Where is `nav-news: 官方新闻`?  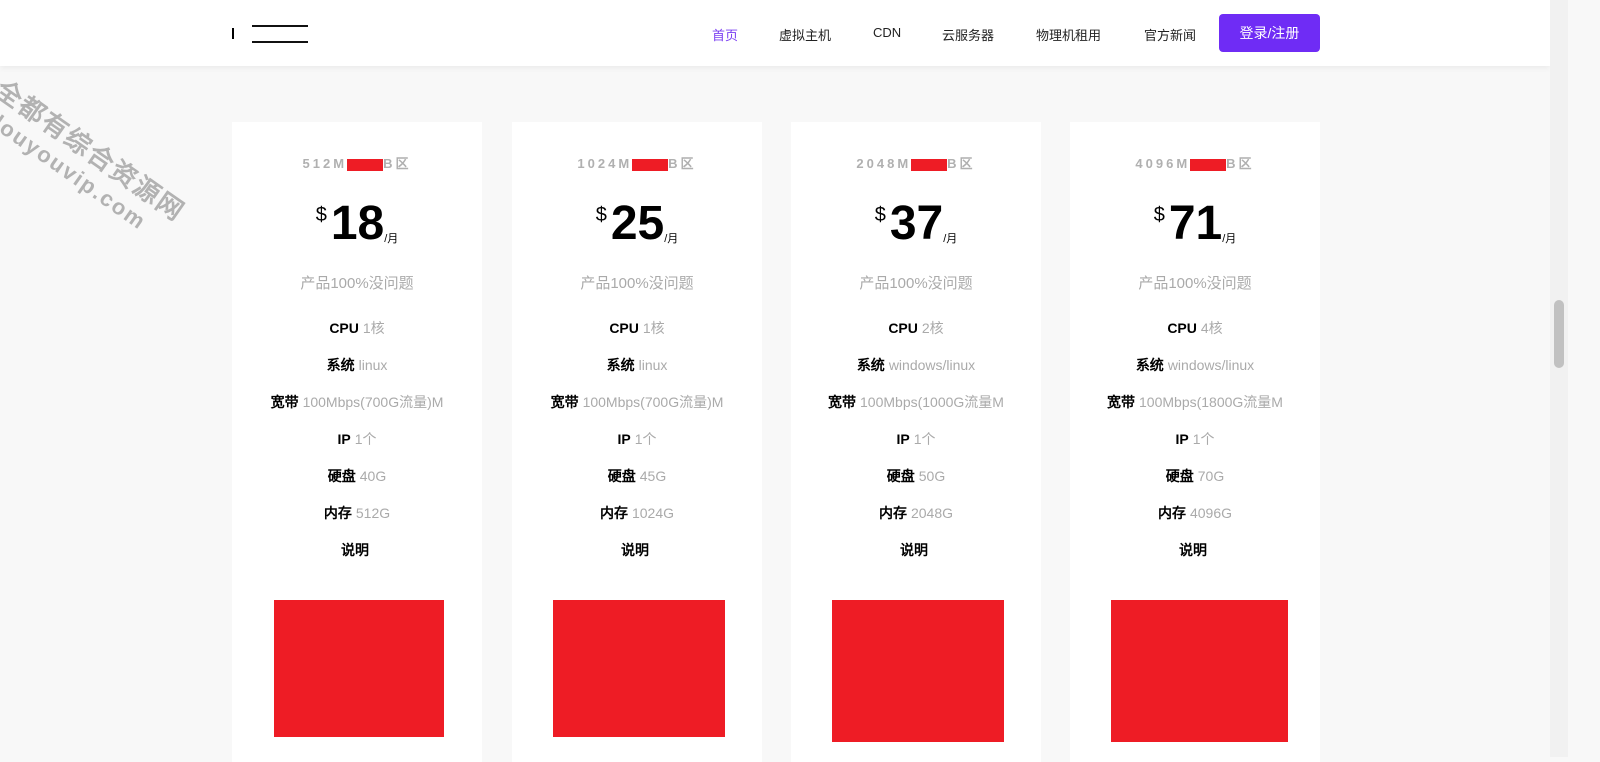 nav-news: 官方新闻 is located at coordinates (1170, 34).